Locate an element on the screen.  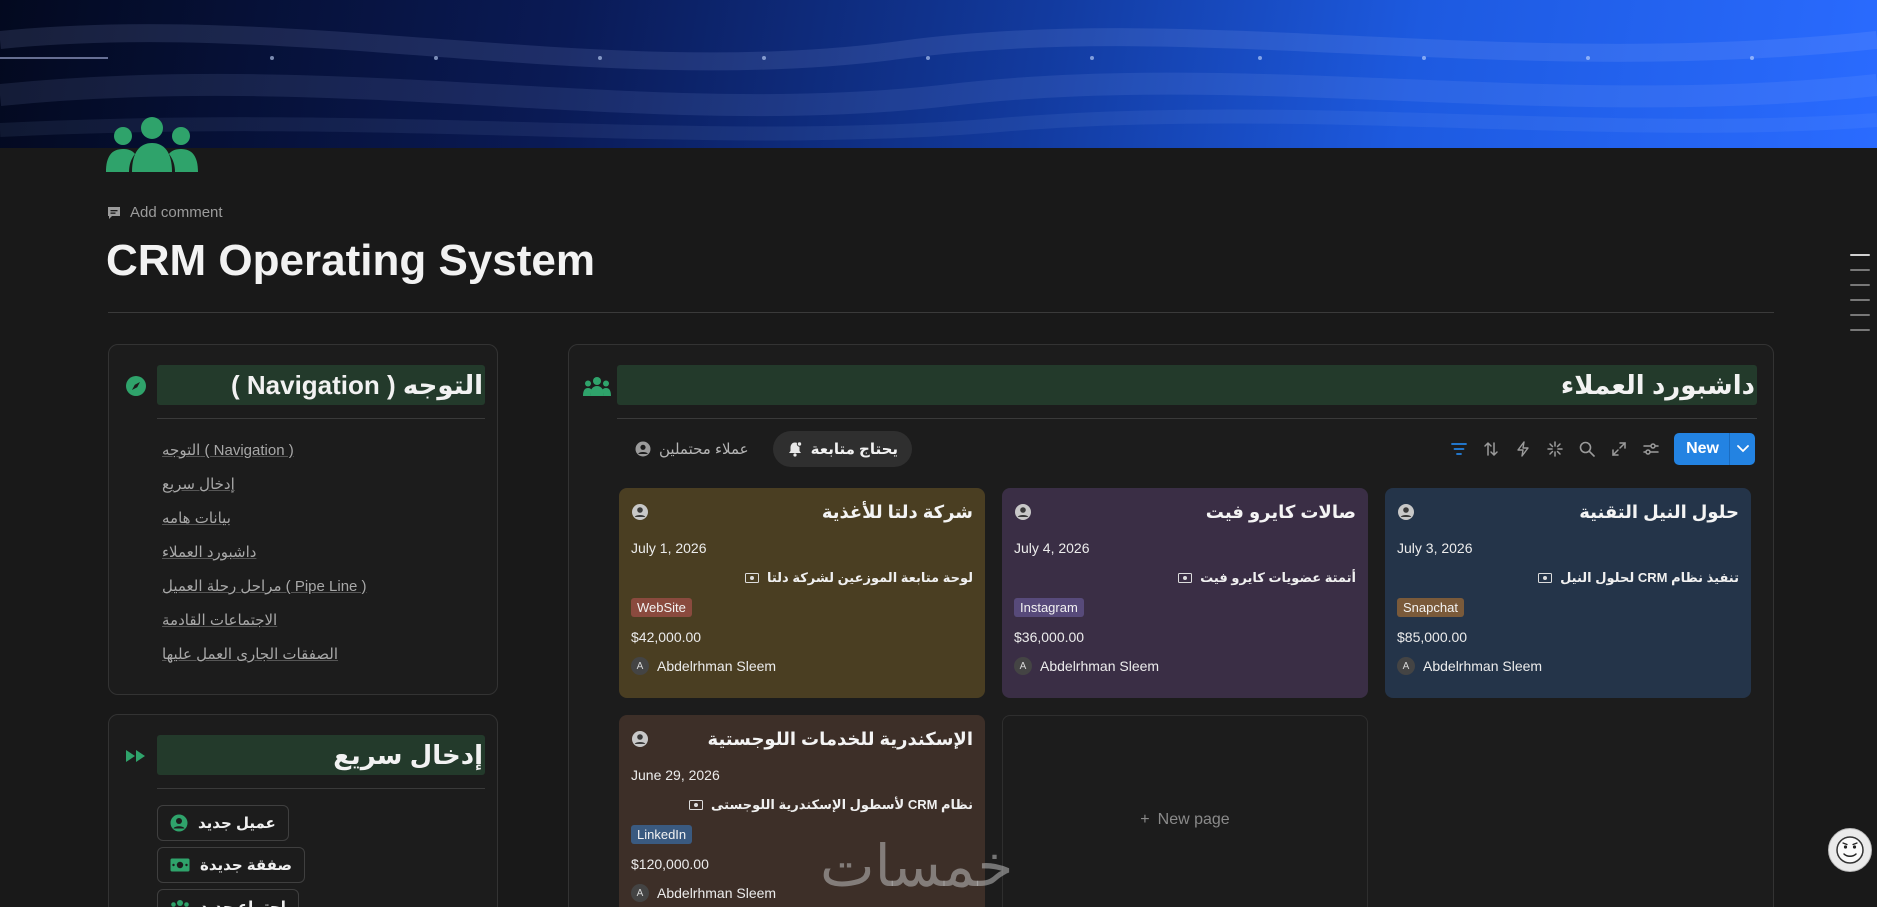
new-record-button: New is located at coordinates (1714, 449).